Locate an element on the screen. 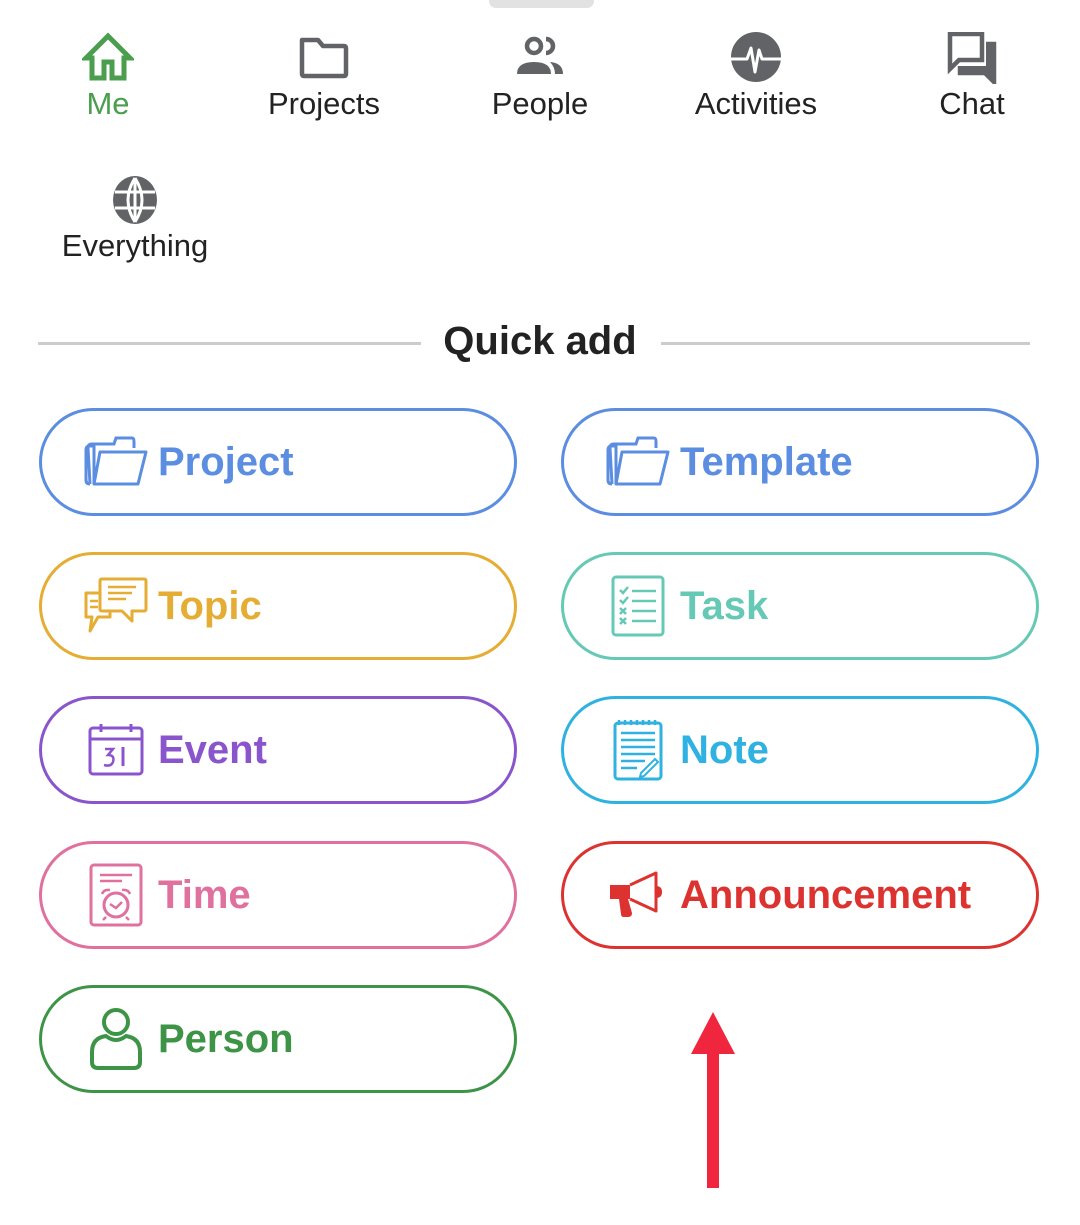  quick-add-label: Task is located at coordinates (724, 605).